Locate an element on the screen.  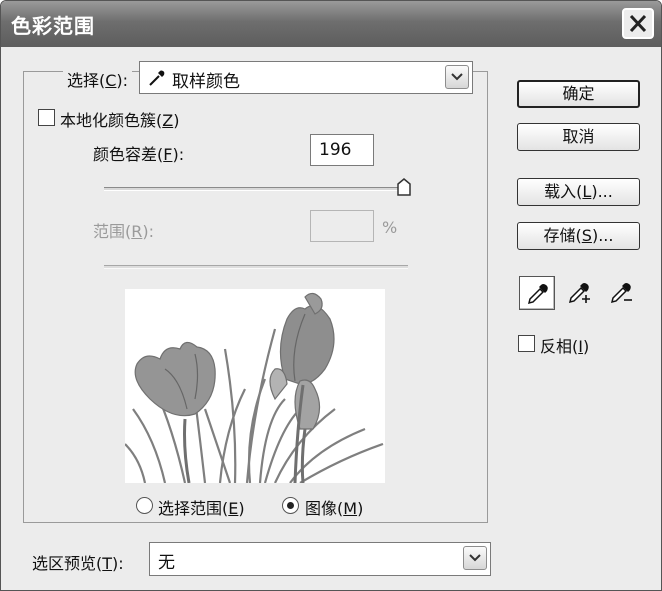
invert-label: 反相(I) is located at coordinates (565, 346).